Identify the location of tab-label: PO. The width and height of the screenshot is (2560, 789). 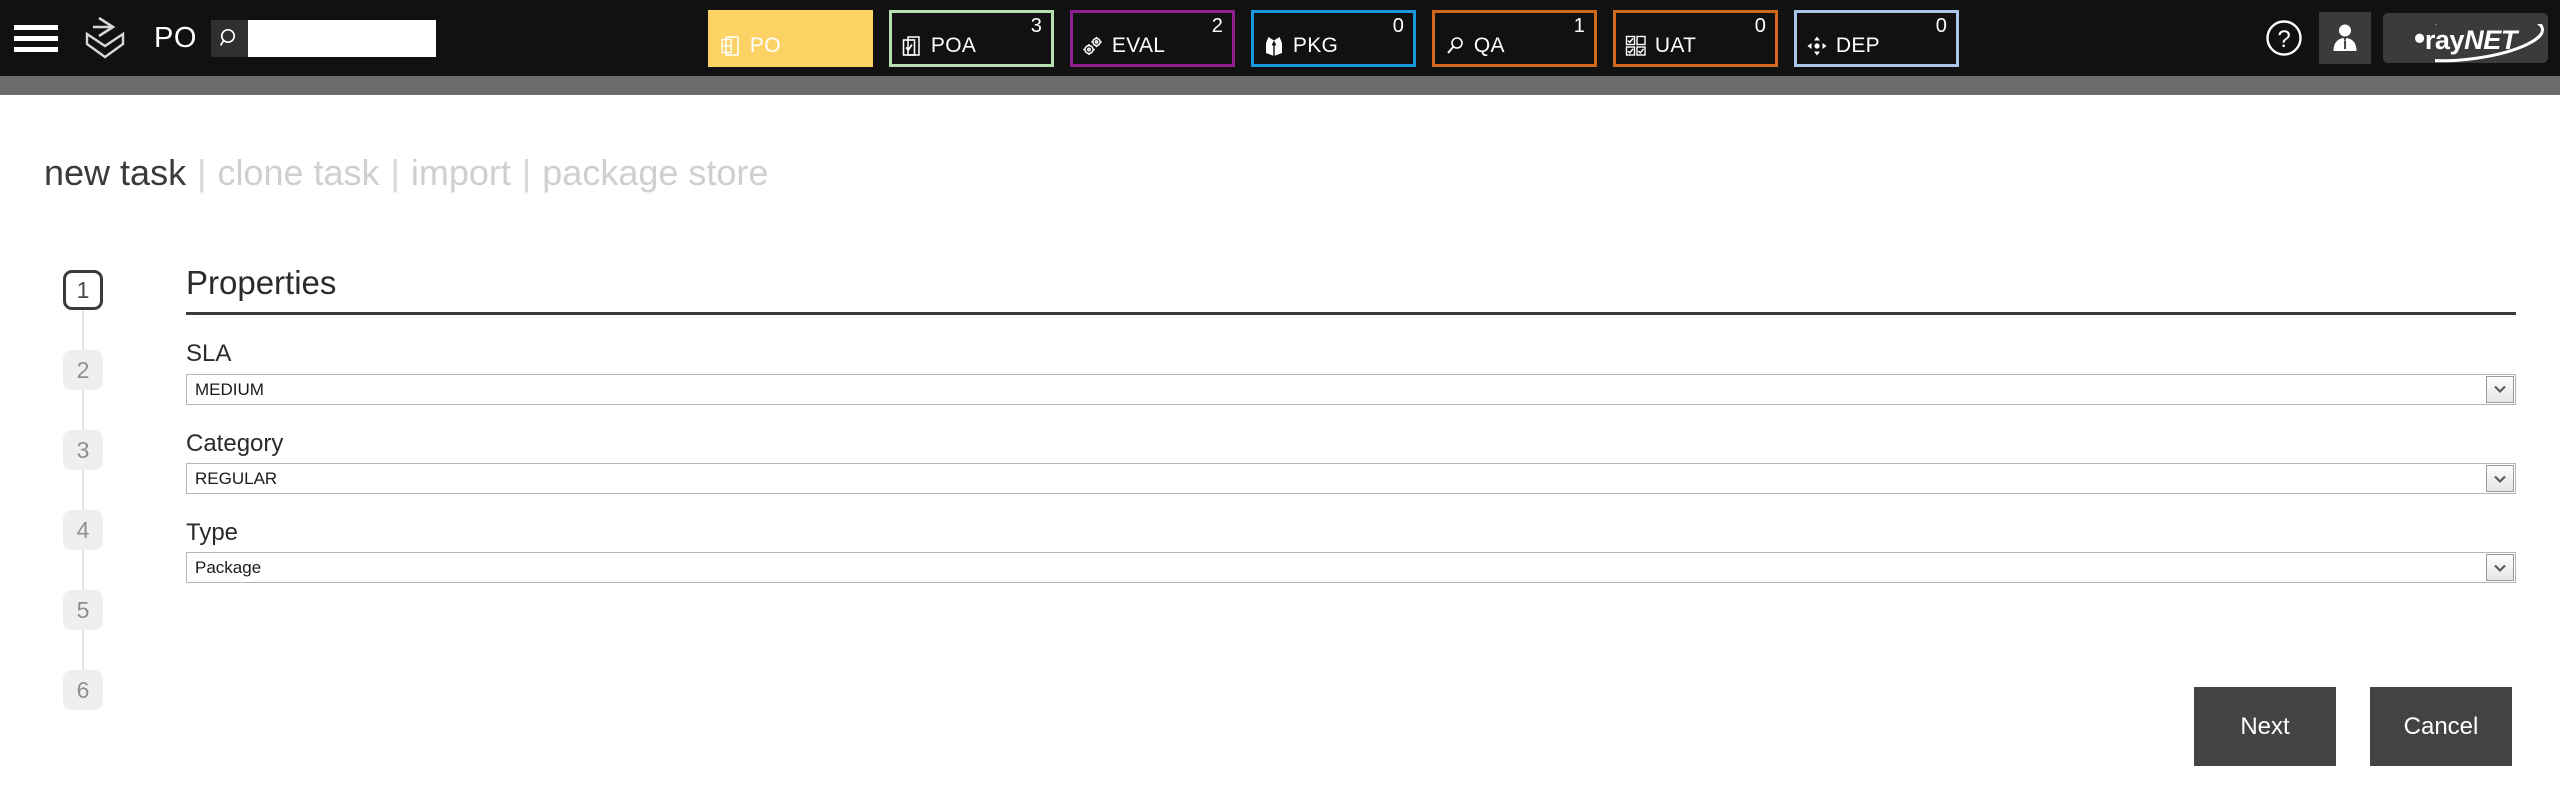
(765, 45).